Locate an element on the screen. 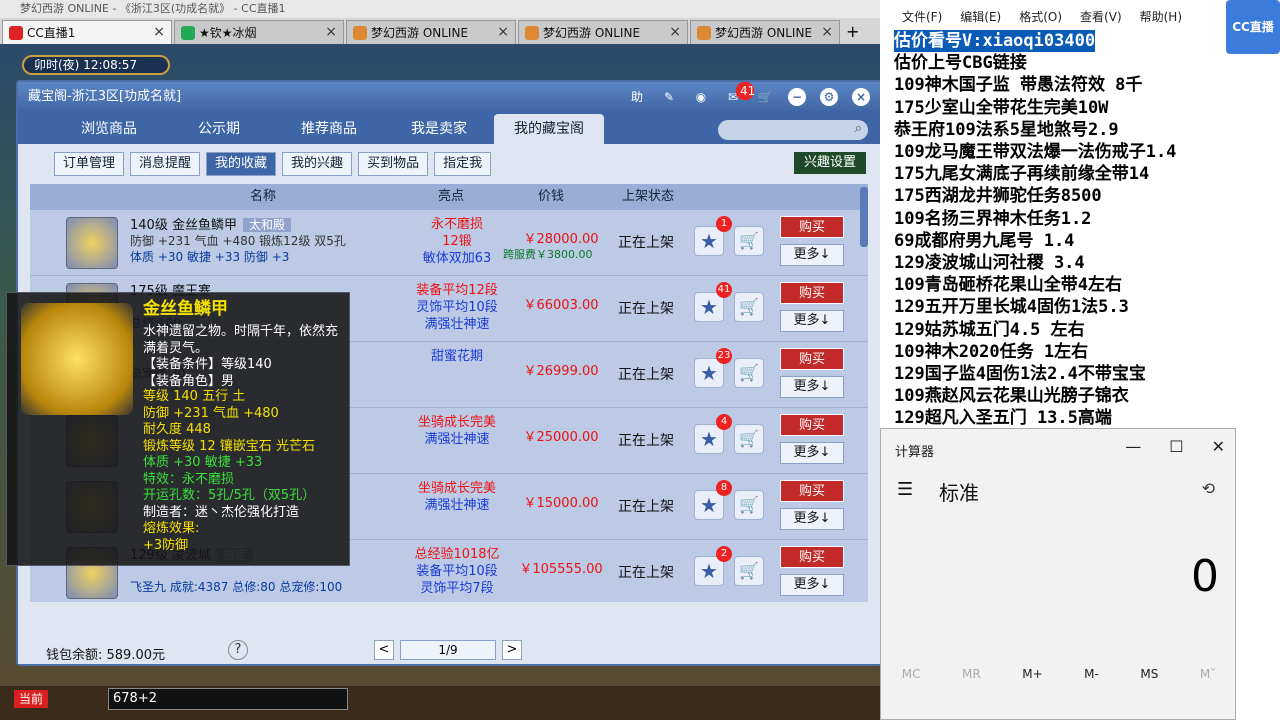 The image size is (1280, 720). notepad-line: 109龙马魔王带双法爆一法伤戒子1.4 is located at coordinates (1035, 152).